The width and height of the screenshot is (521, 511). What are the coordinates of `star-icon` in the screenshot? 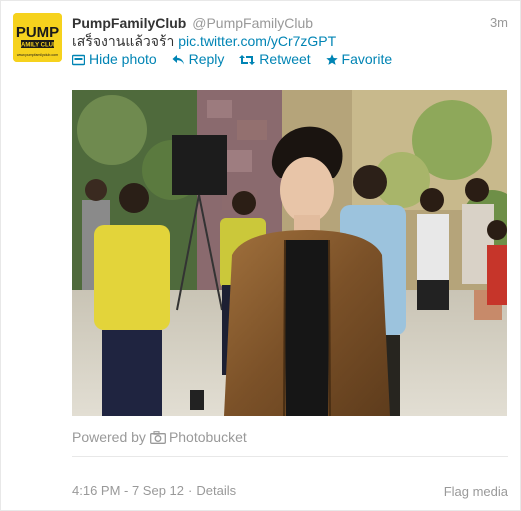 It's located at (331, 61).